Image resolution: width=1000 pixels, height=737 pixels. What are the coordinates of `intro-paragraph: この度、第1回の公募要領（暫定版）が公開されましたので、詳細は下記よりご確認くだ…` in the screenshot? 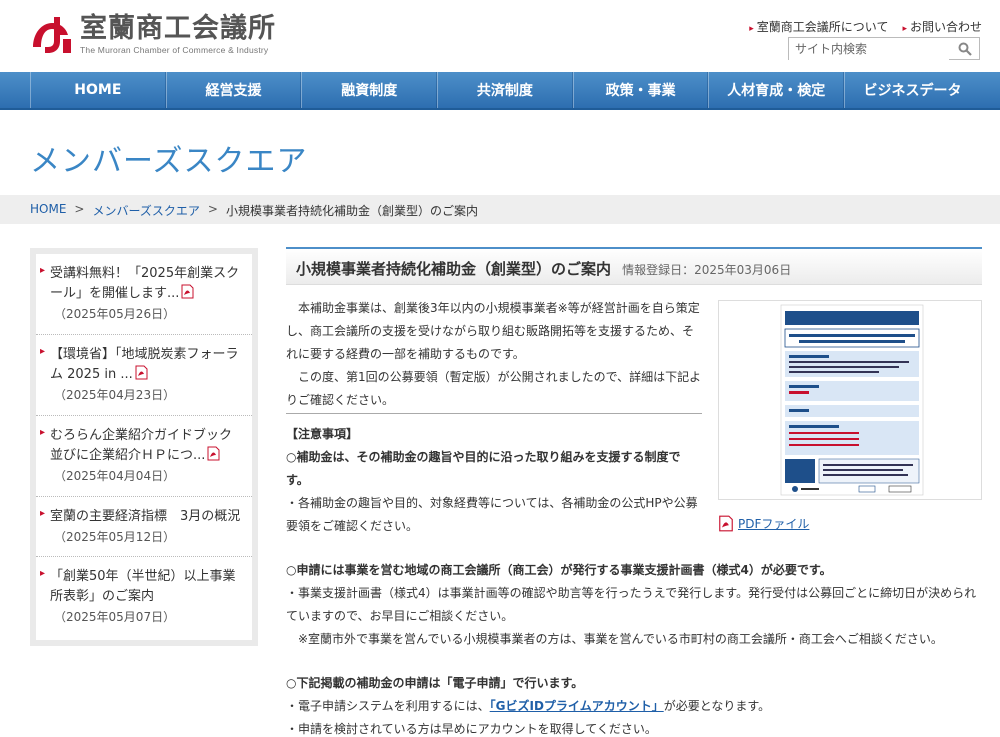 It's located at (494, 388).